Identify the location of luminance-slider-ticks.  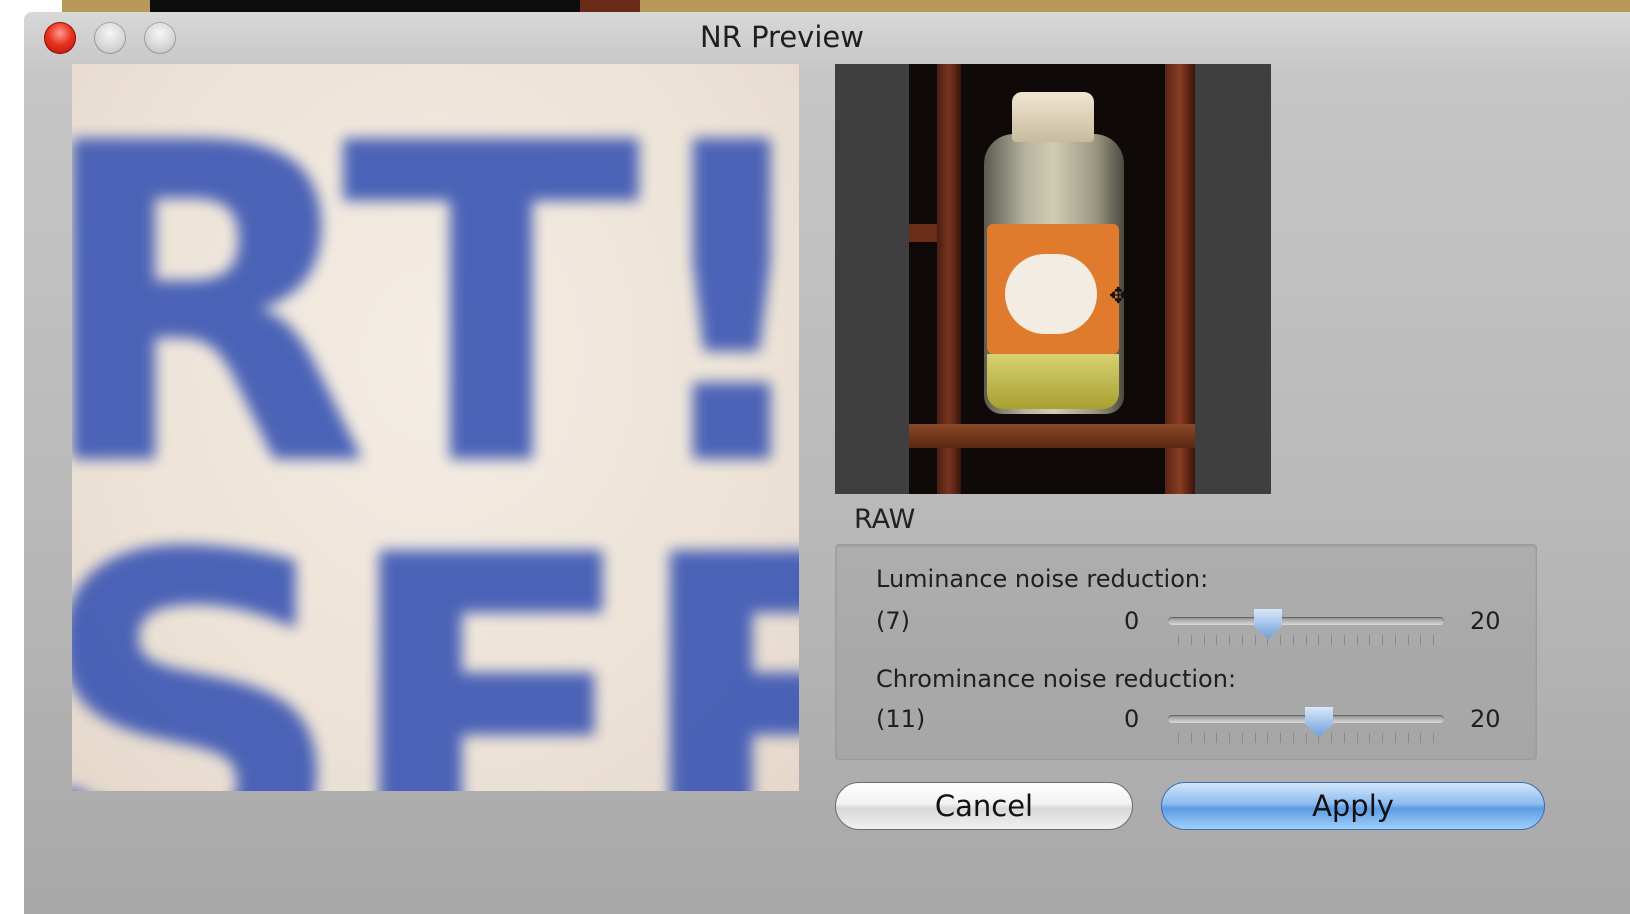
(1306, 640).